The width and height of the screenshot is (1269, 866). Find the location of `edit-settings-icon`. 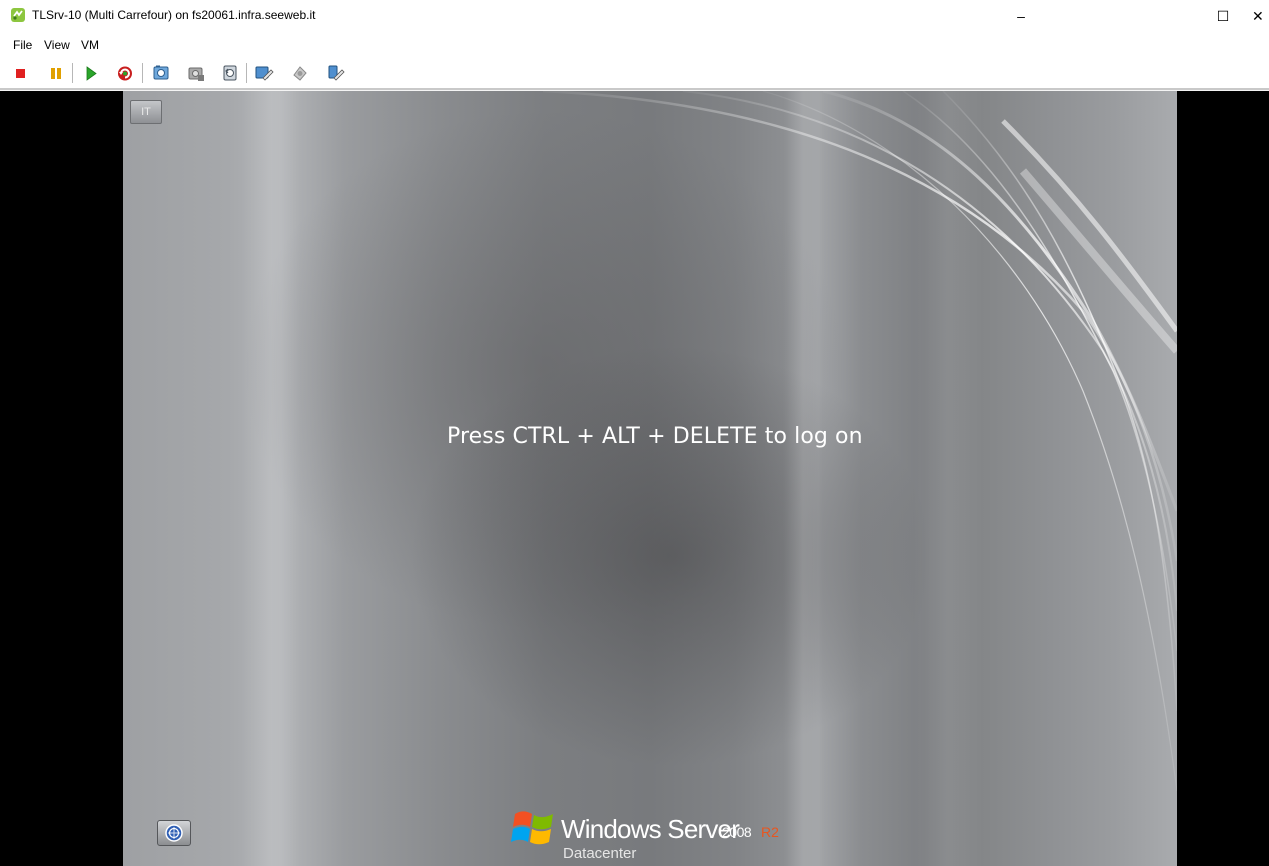

edit-settings-icon is located at coordinates (264, 73).